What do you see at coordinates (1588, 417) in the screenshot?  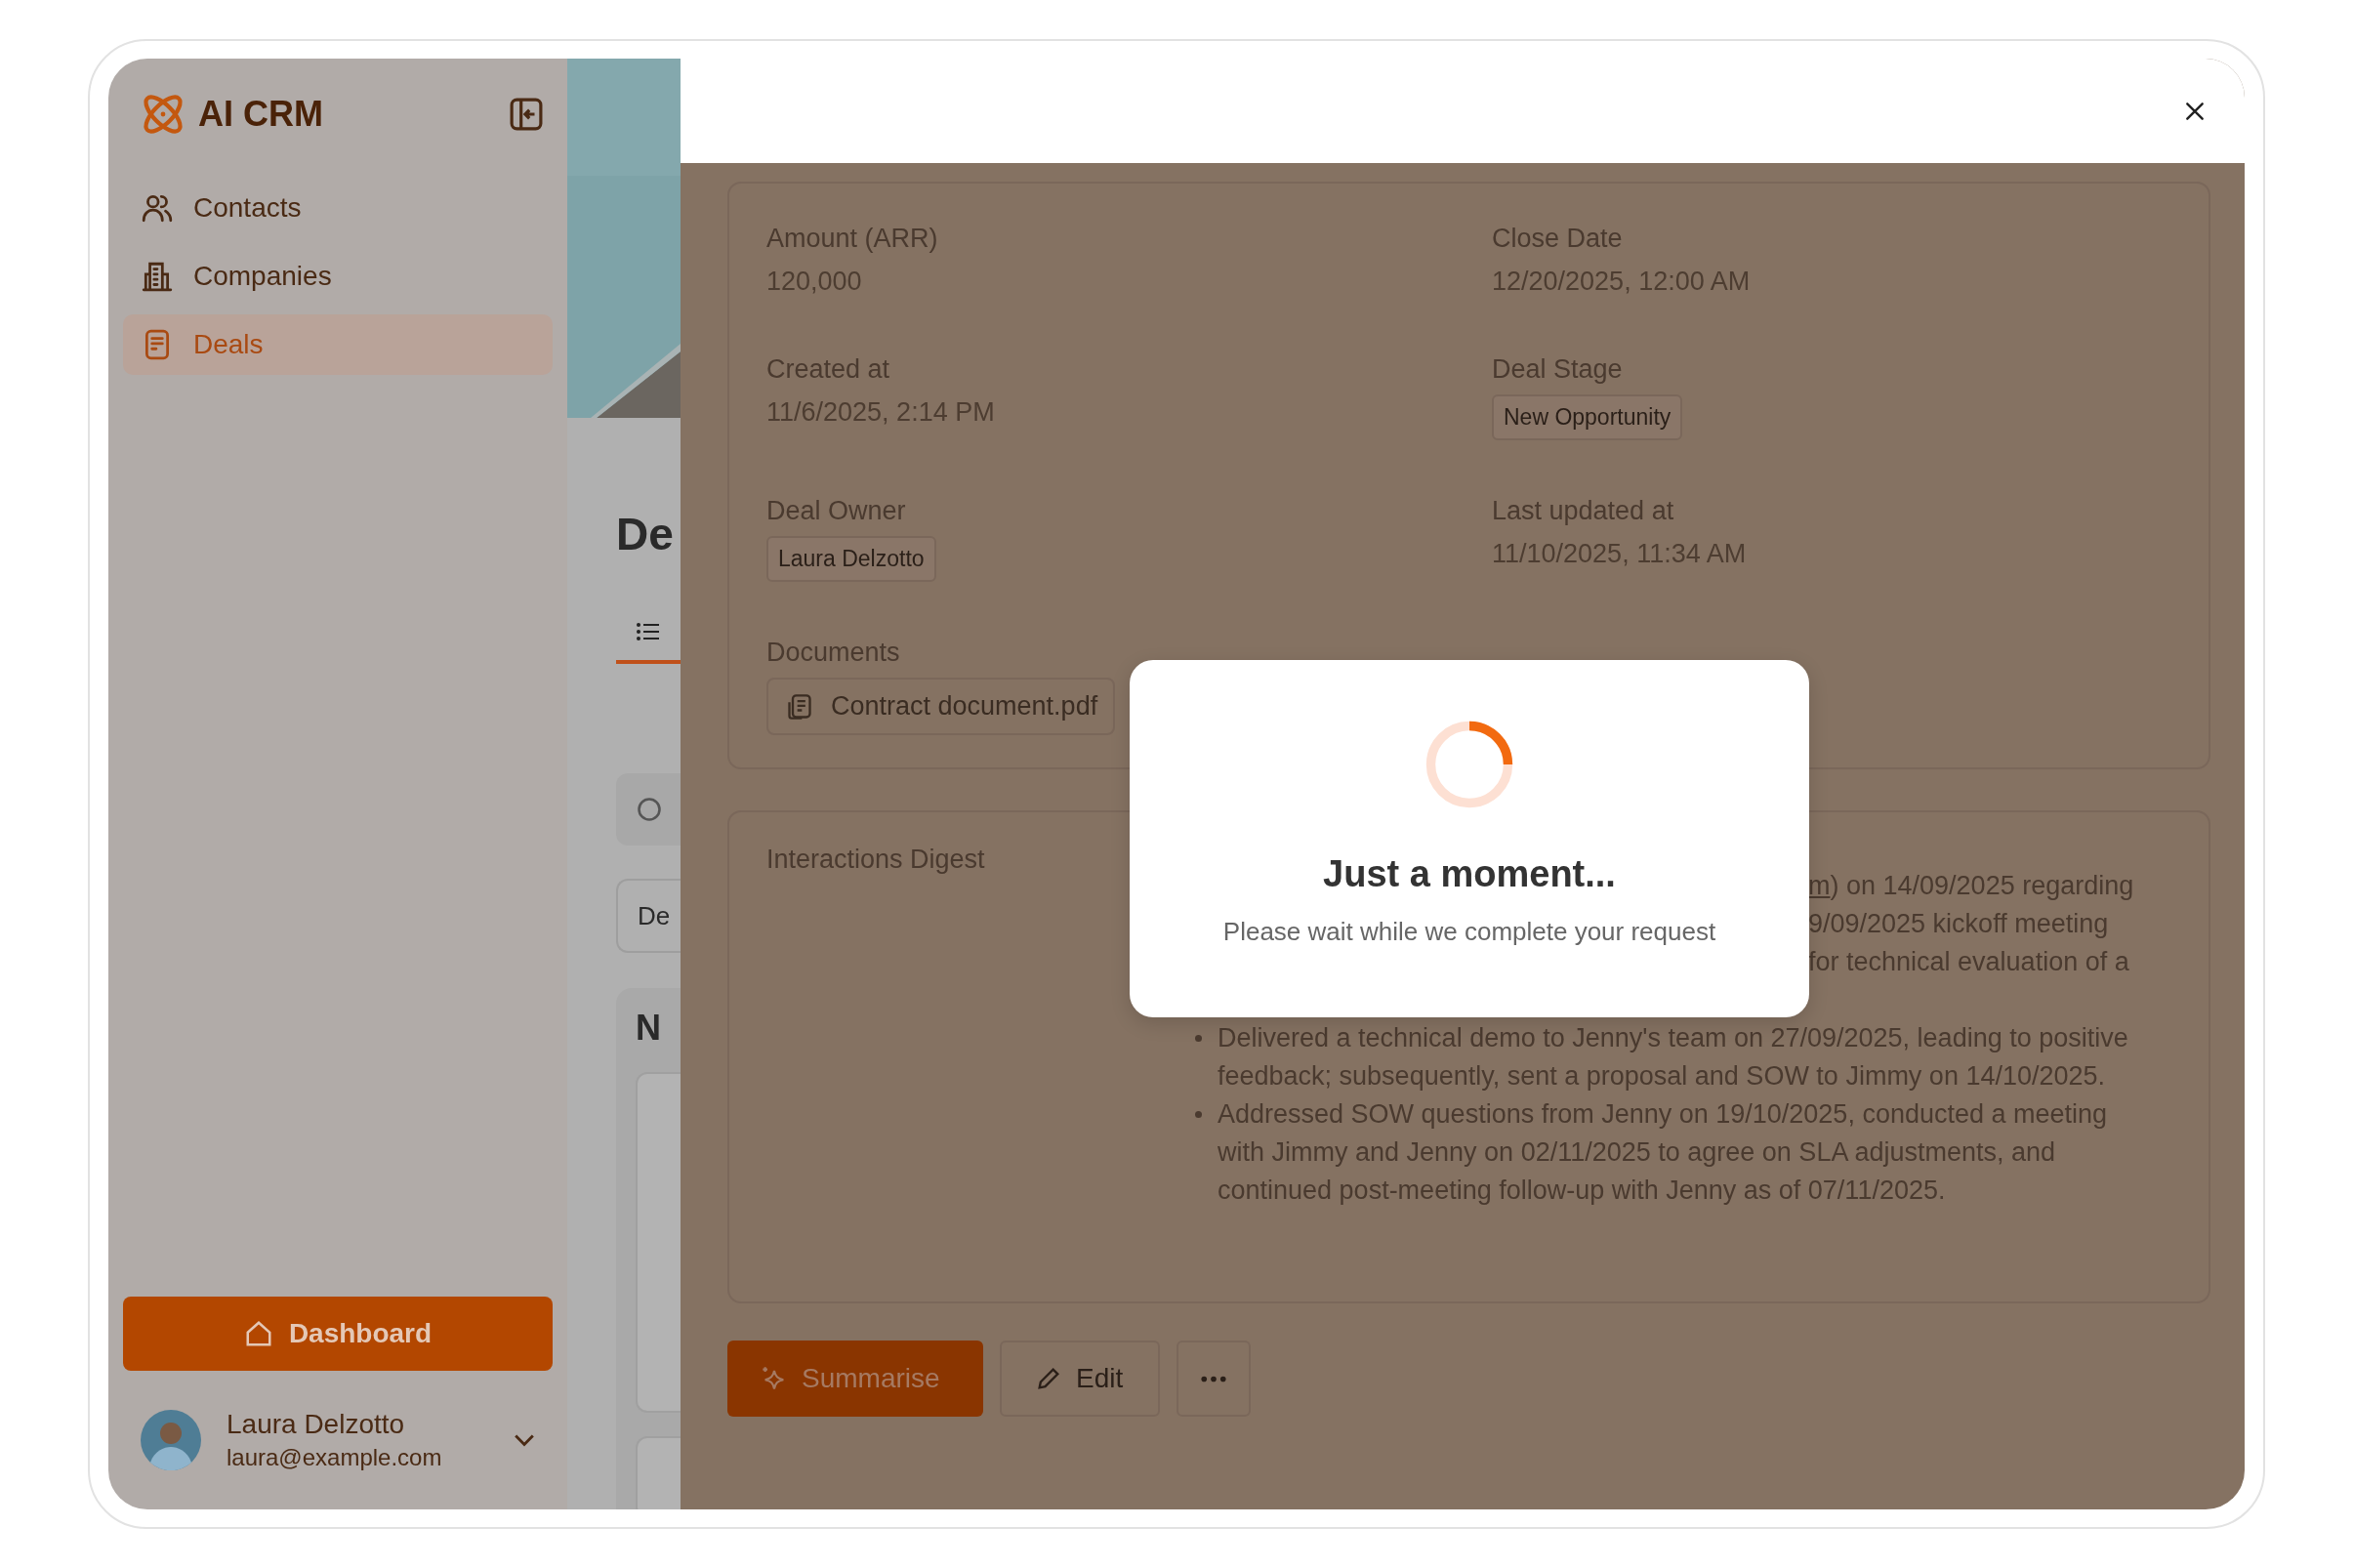 I see `tag: New Opportunity` at bounding box center [1588, 417].